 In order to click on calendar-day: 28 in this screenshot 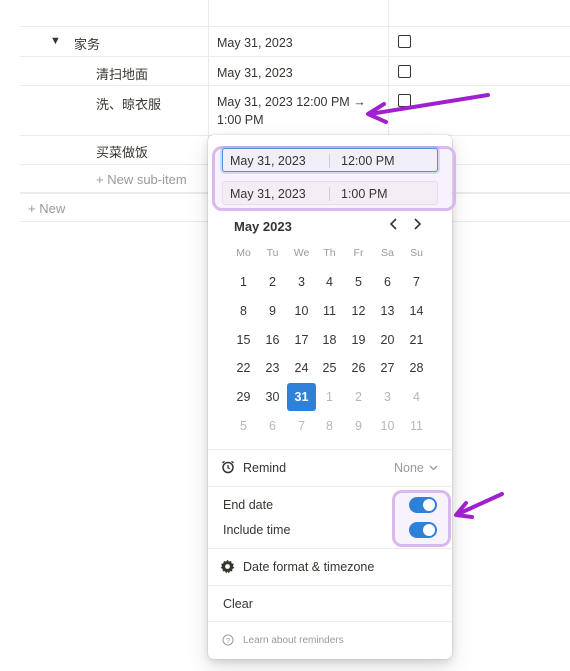, I will do `click(416, 368)`.